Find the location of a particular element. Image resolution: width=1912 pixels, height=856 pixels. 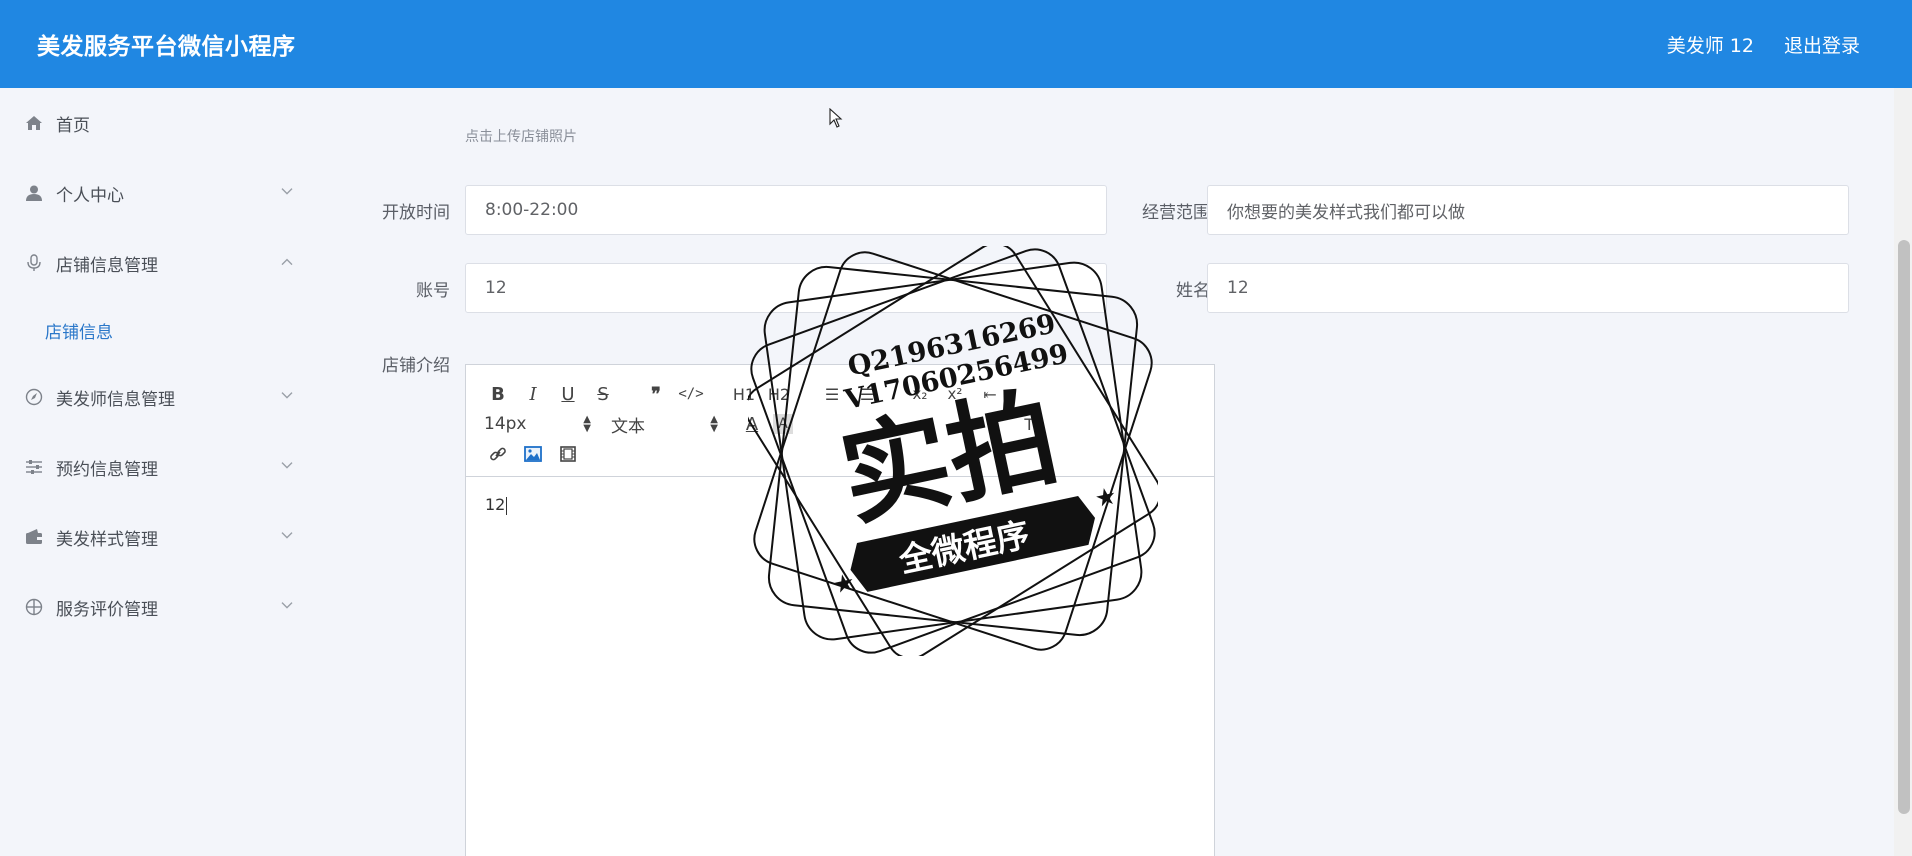

app-title: 美发服务平台微信小程序 is located at coordinates (166, 47).